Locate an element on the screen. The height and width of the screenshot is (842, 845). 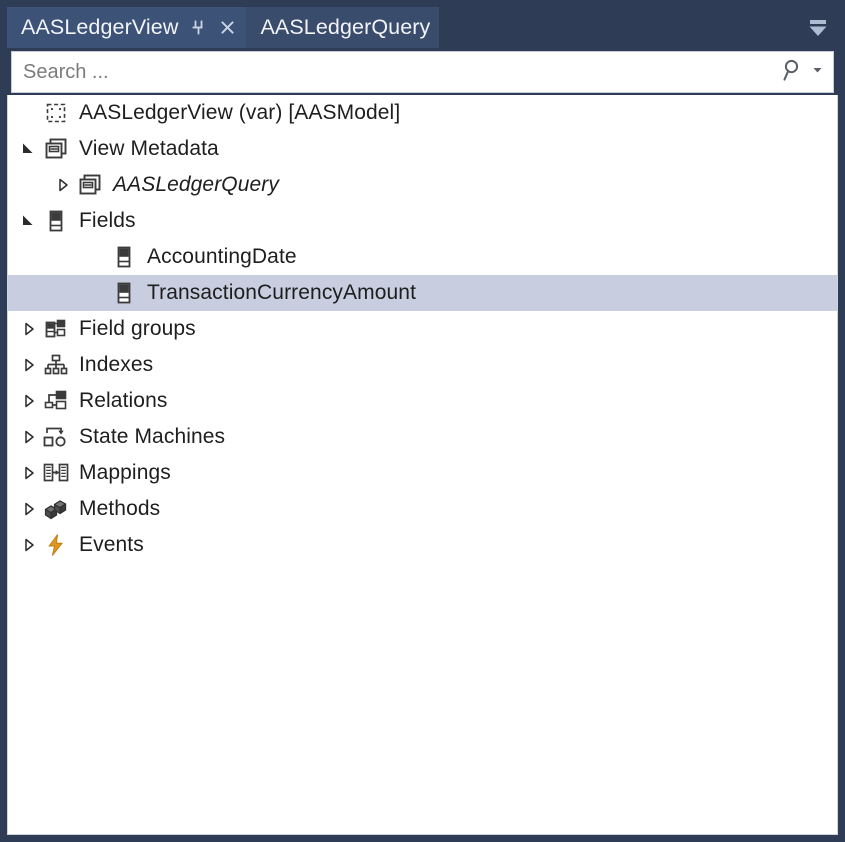
state-machines-icon is located at coordinates (56, 437).